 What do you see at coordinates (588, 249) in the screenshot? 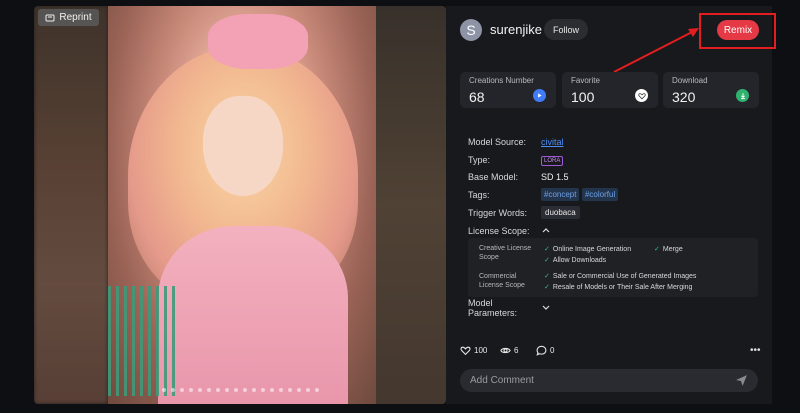
I see `license-item-online-generation: ✓ Online Image Generation` at bounding box center [588, 249].